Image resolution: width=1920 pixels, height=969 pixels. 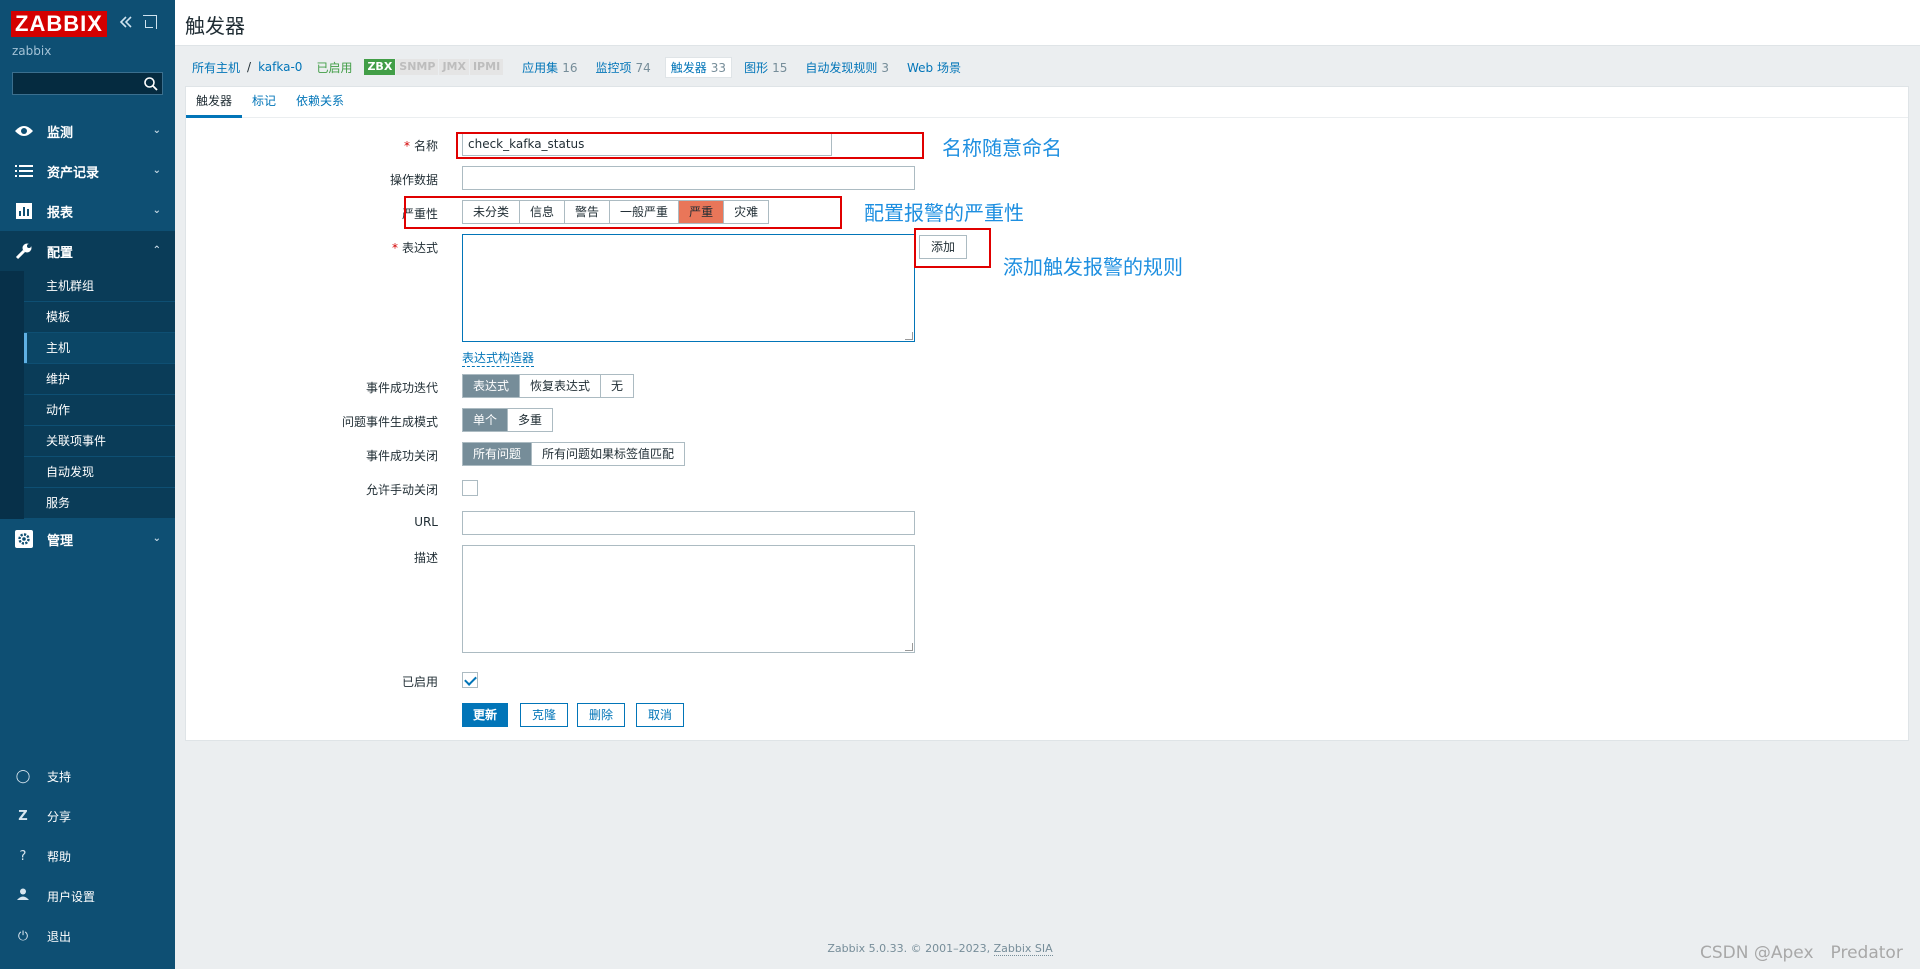 I want to click on menu-support: ◯ 支持, so click(x=87, y=776).